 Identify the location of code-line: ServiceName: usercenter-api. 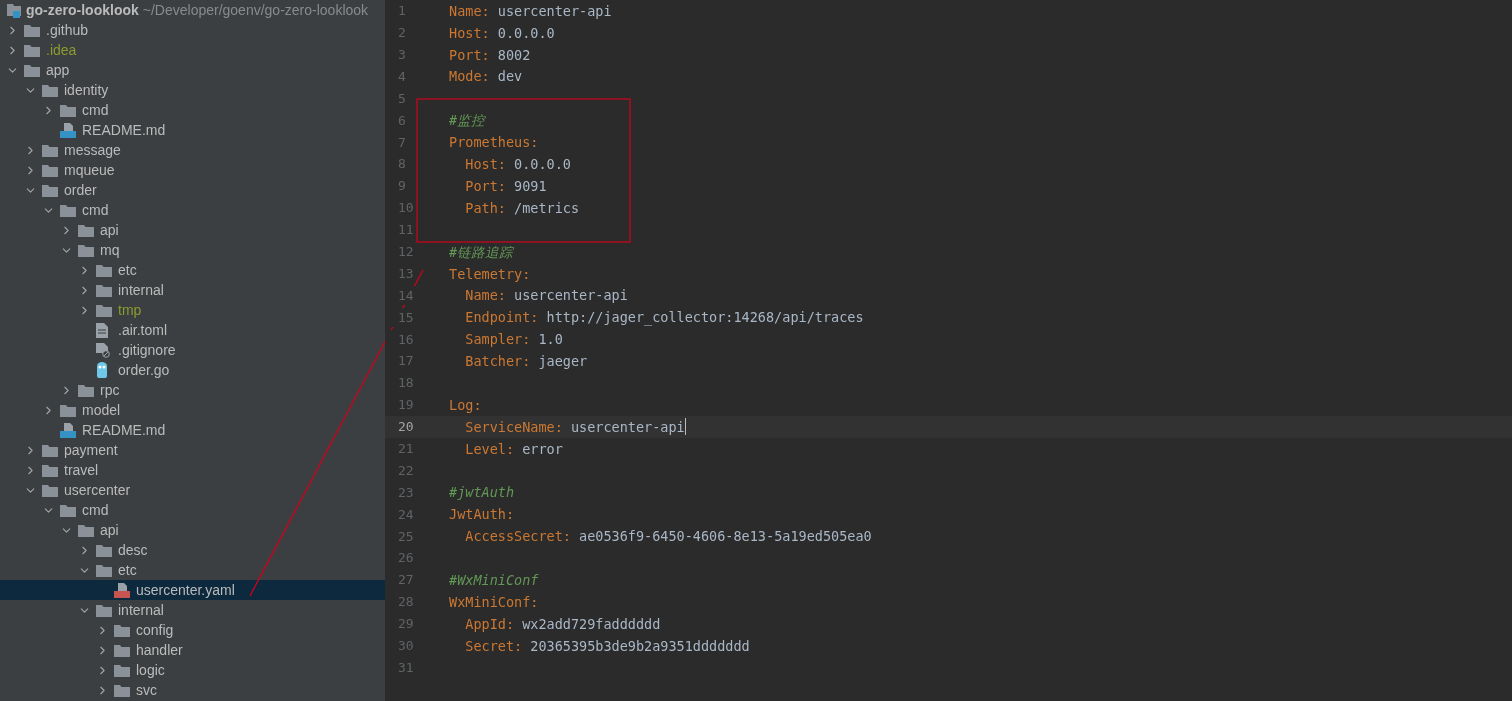
(574, 427).